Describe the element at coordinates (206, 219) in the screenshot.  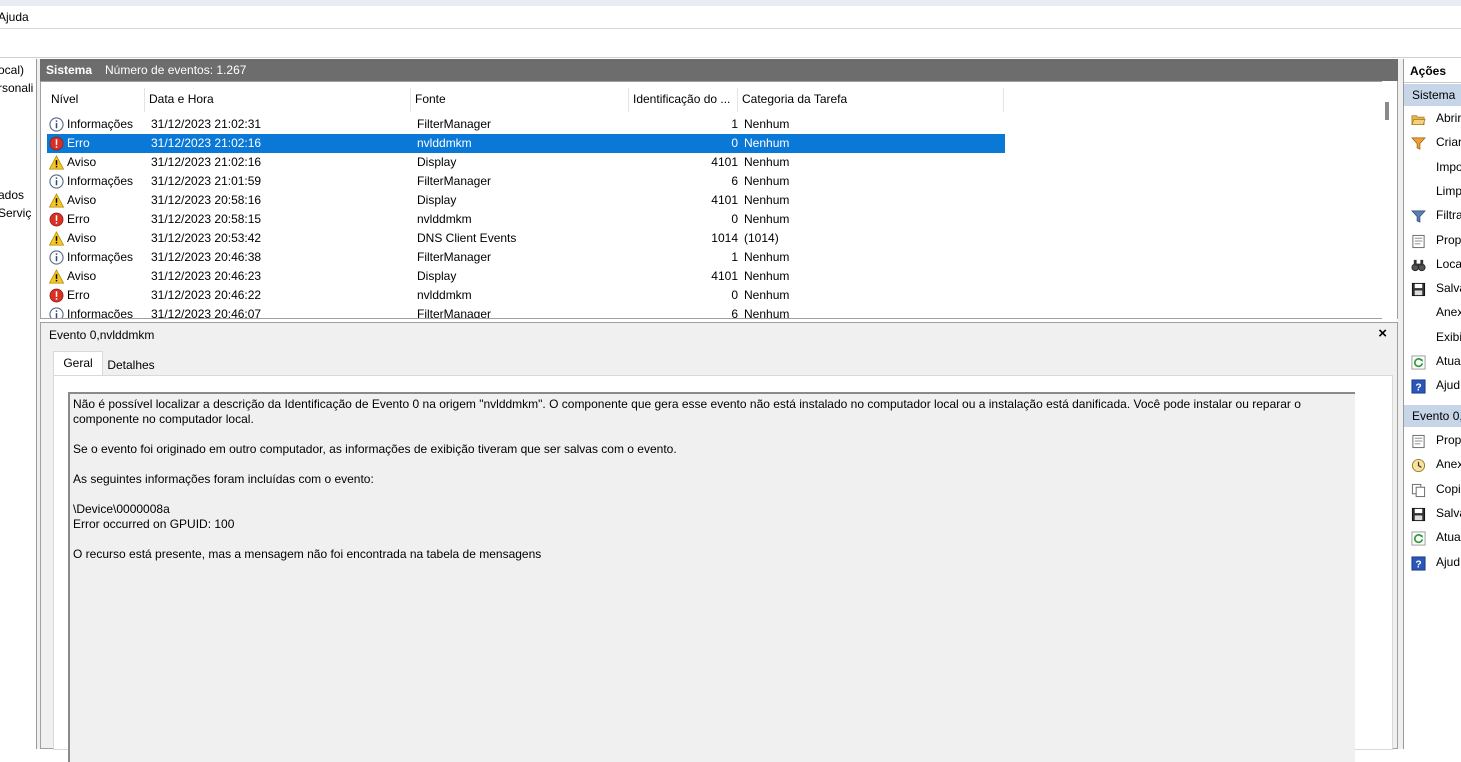
I see `cell-datetime: 31/12/2023 20:58:15` at that location.